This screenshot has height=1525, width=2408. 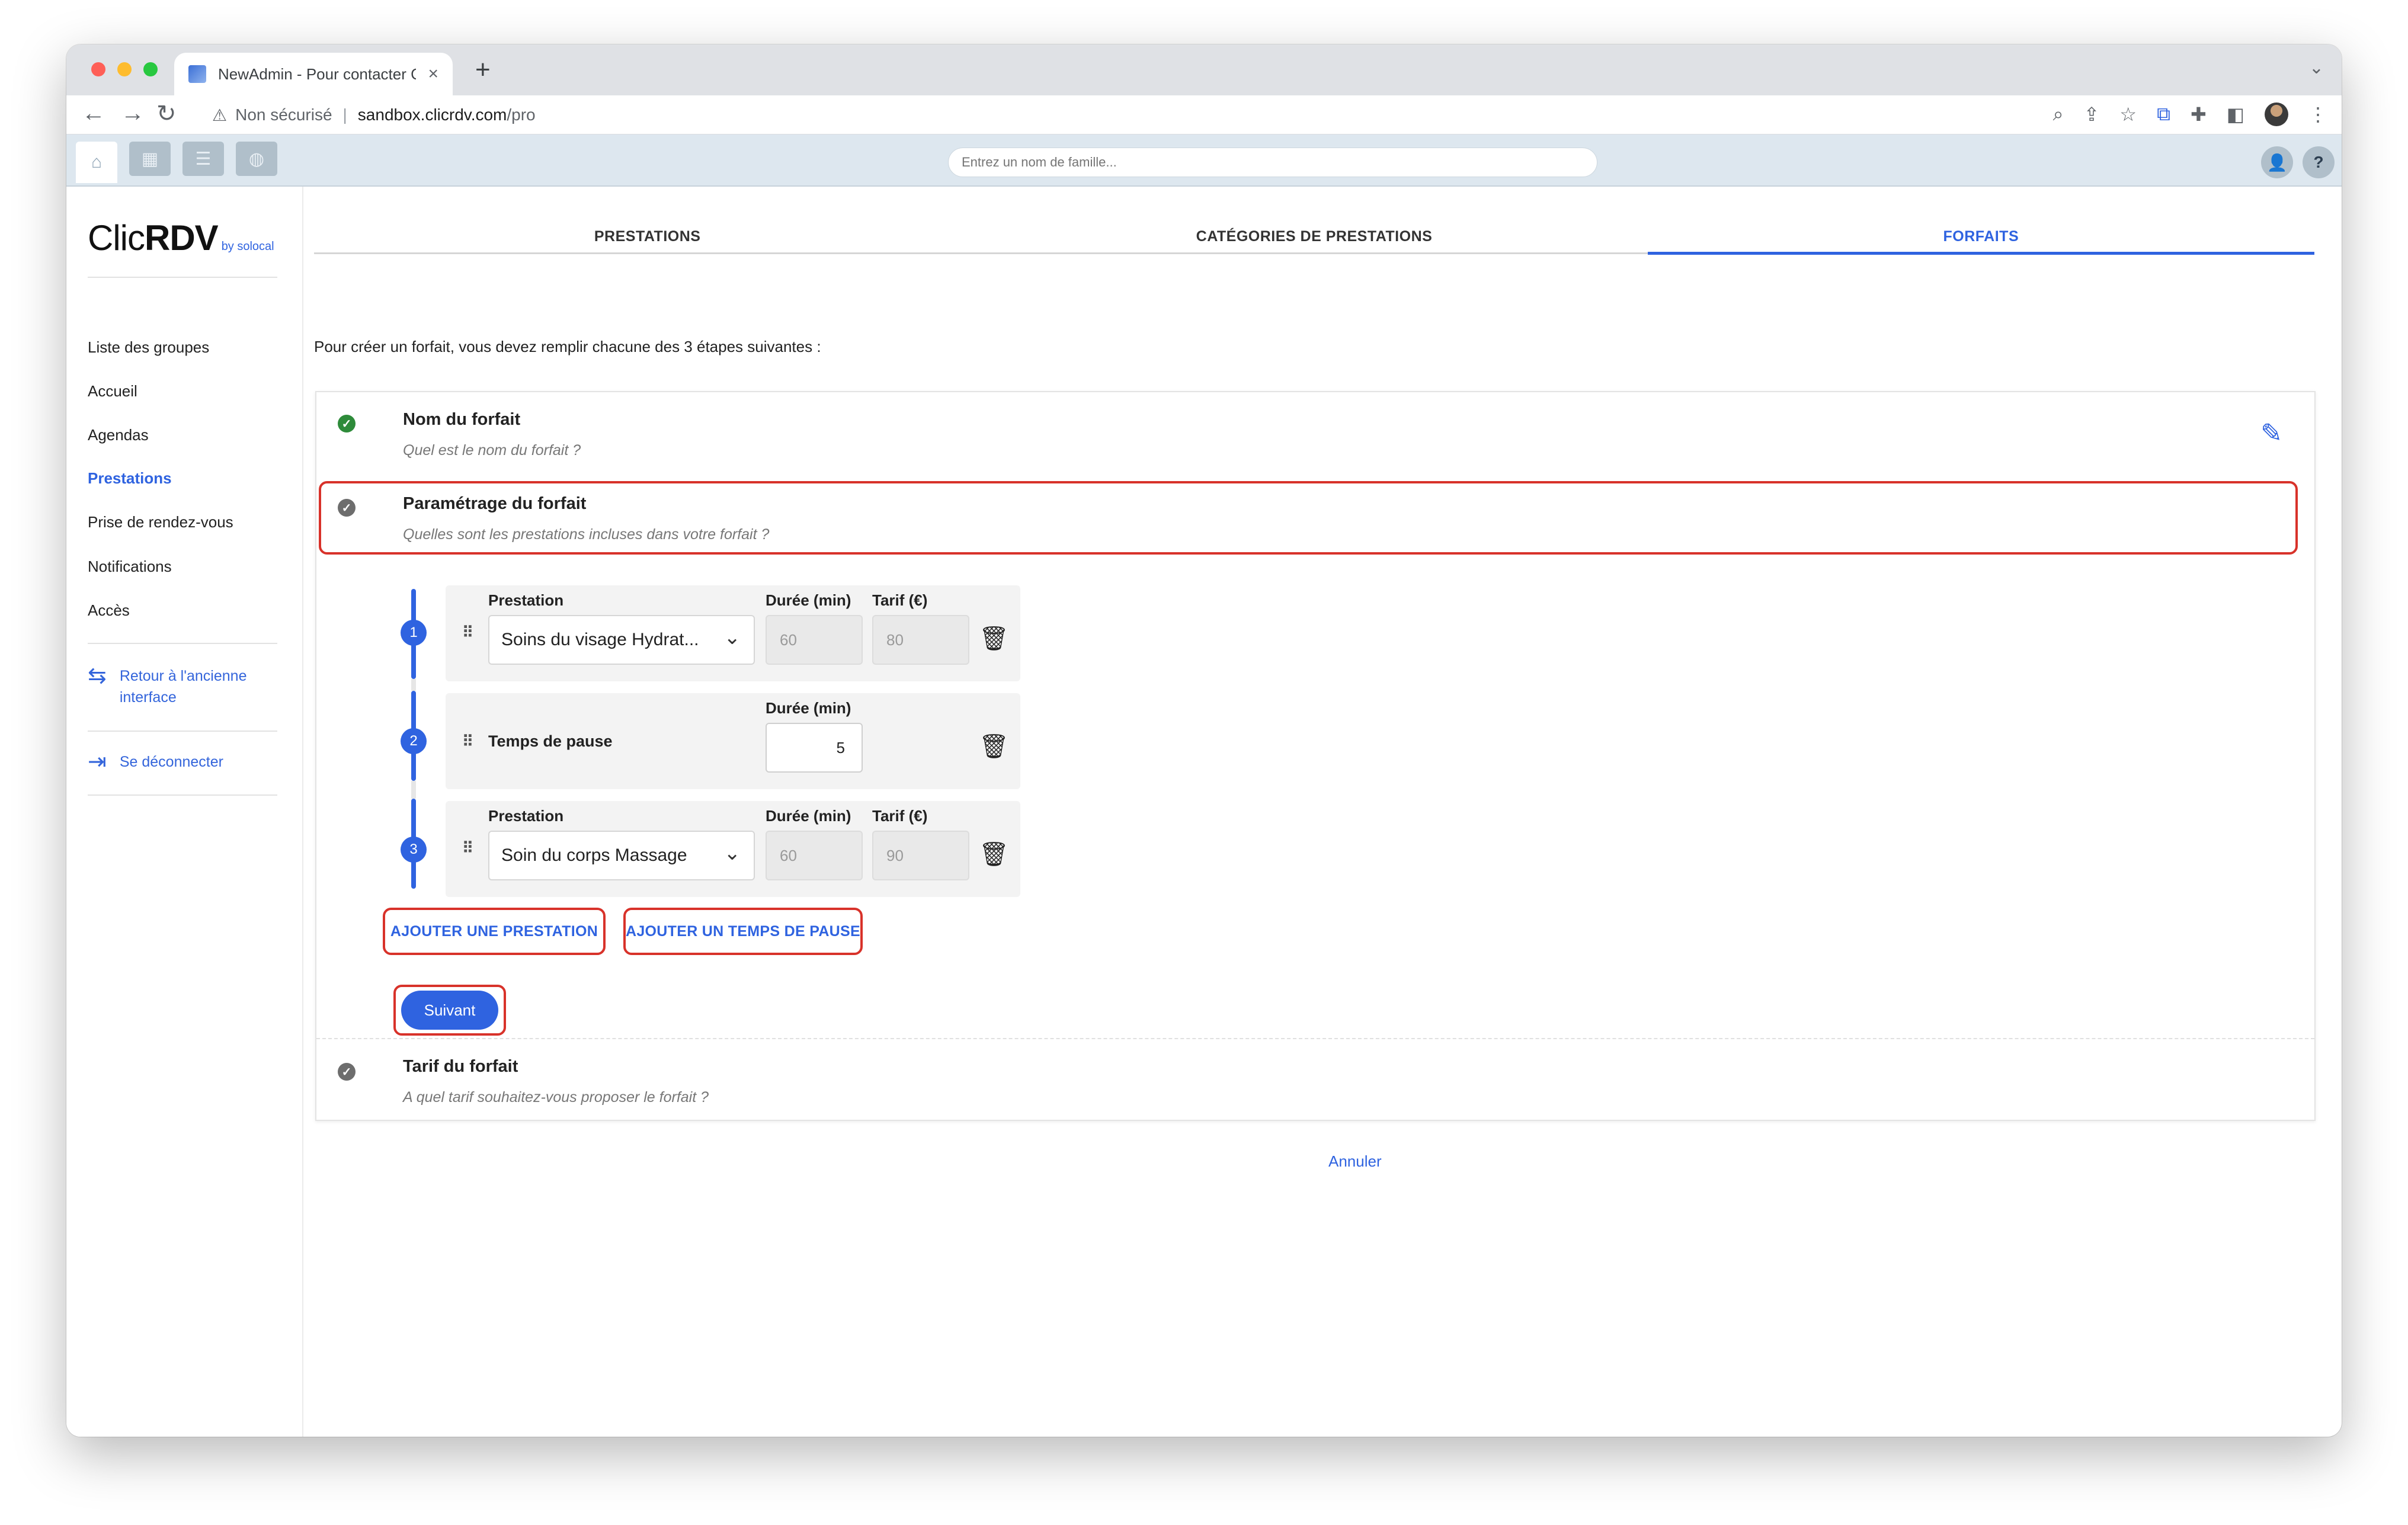 What do you see at coordinates (93, 113) in the screenshot?
I see `back-icon: ←` at bounding box center [93, 113].